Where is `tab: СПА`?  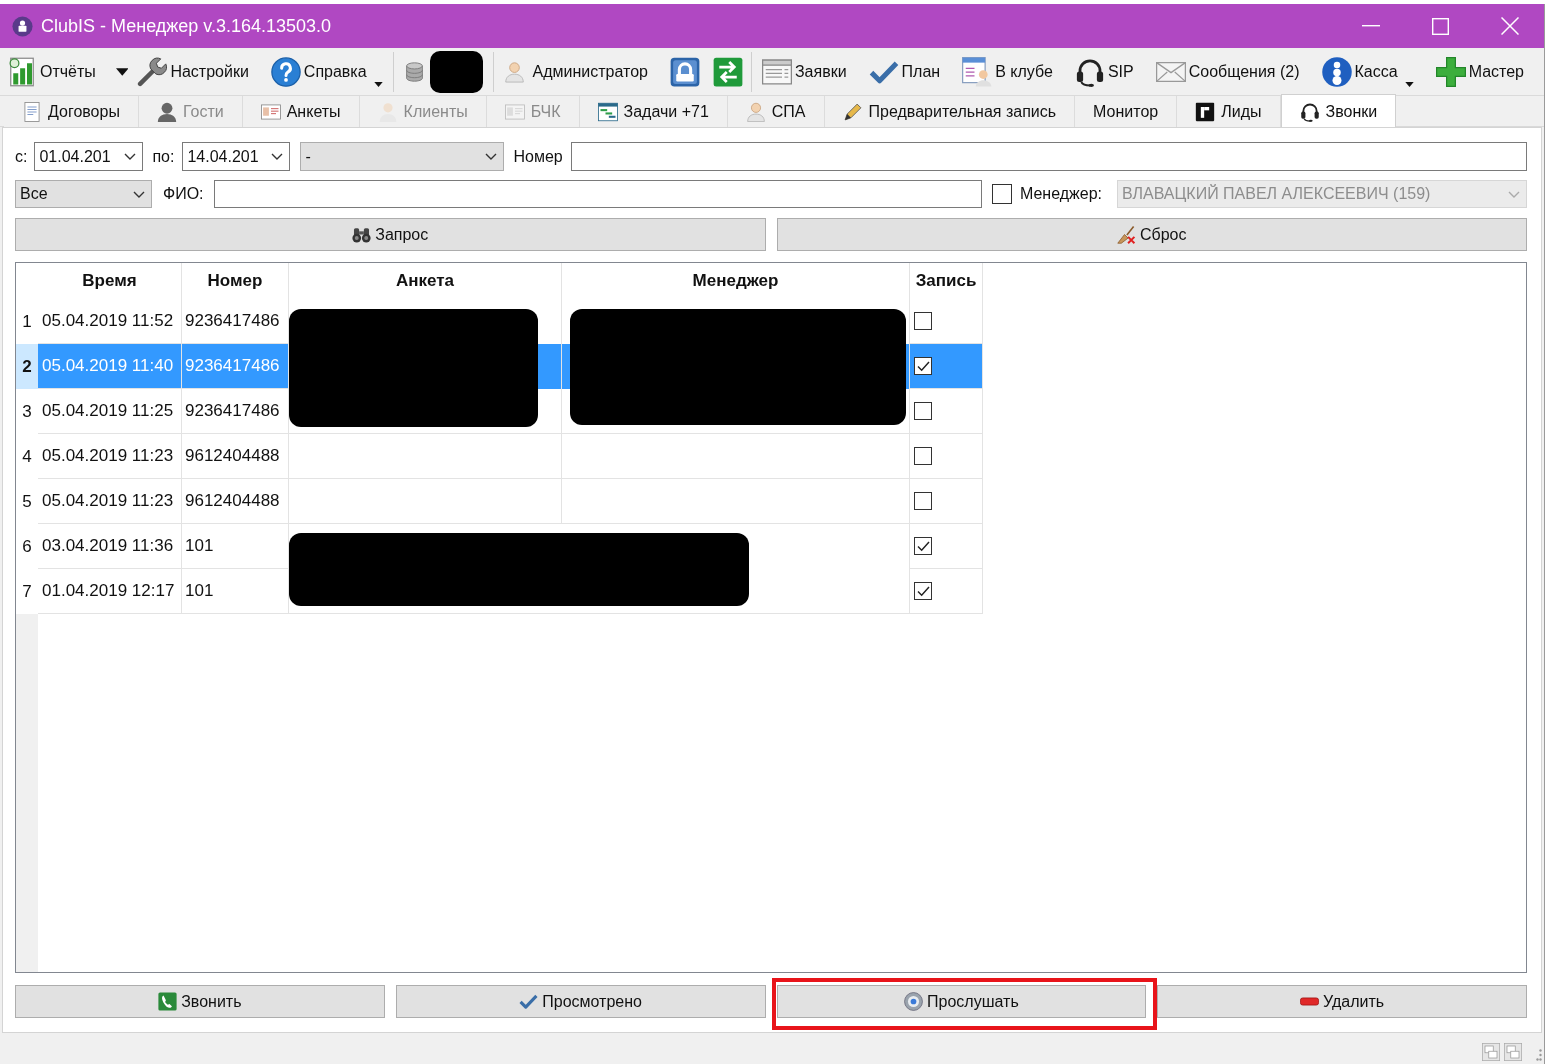
tab: СПА is located at coordinates (776, 111).